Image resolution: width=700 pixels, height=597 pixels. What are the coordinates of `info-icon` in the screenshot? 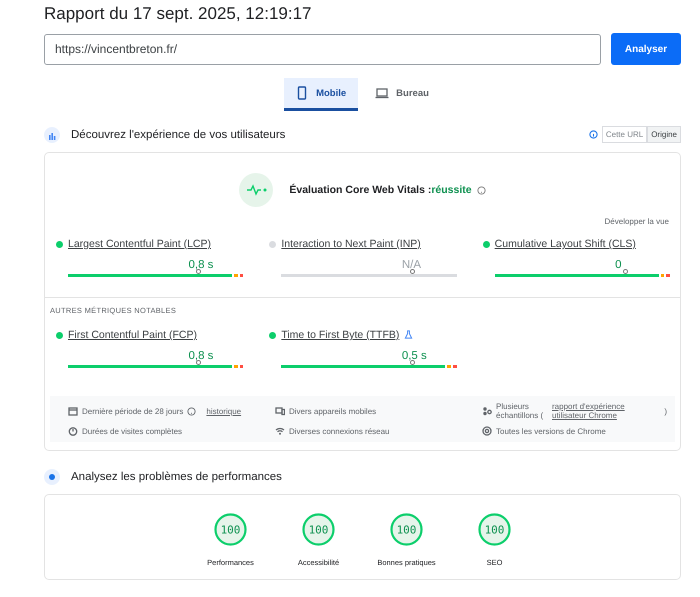 It's located at (593, 134).